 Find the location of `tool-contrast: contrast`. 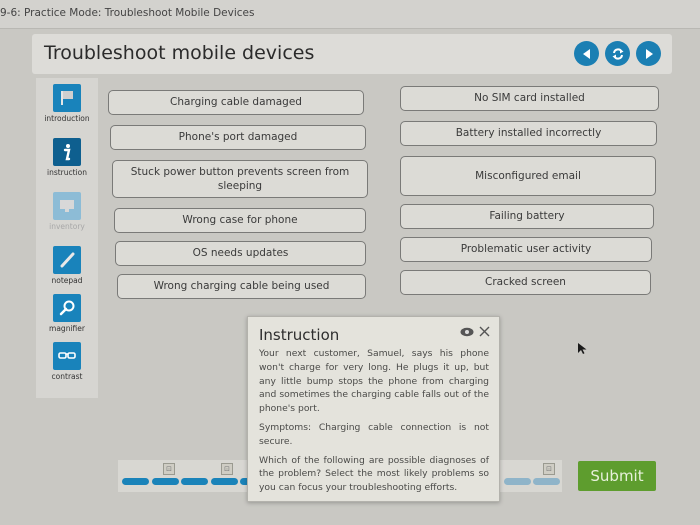

tool-contrast: contrast is located at coordinates (67, 361).